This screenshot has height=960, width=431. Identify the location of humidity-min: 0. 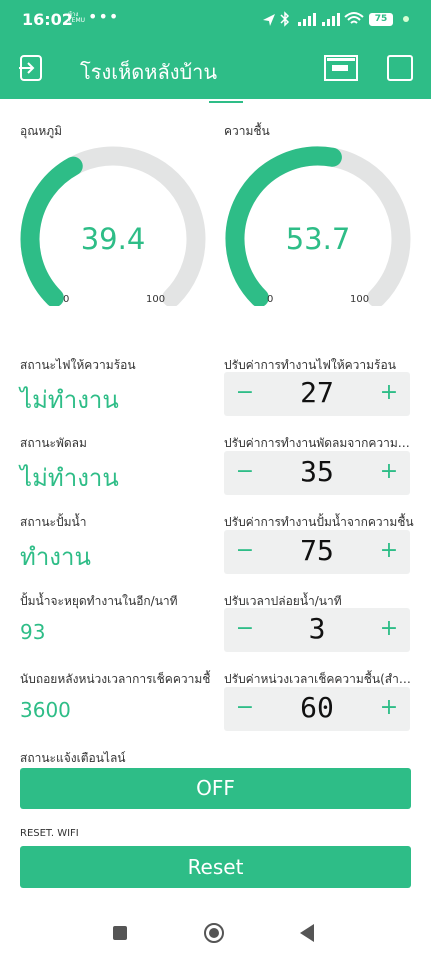
(270, 299).